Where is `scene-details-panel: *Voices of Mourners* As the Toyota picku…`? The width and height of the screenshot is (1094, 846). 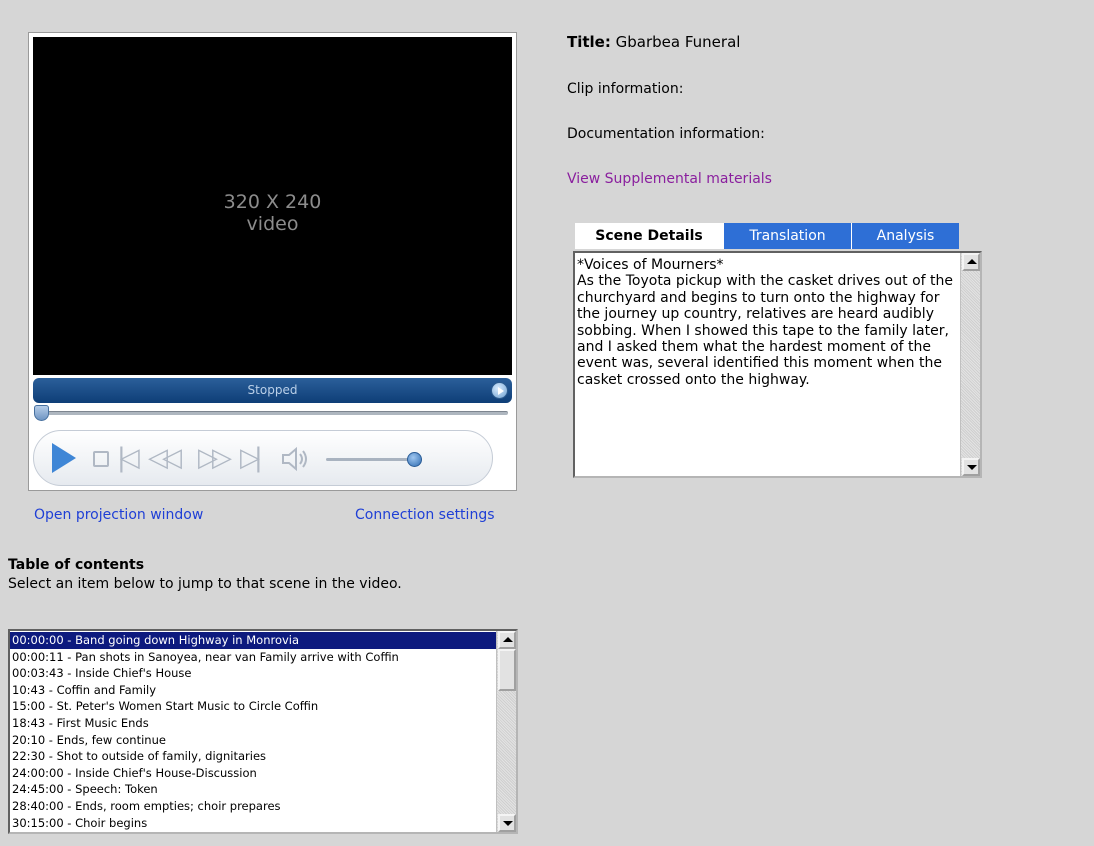 scene-details-panel: *Voices of Mourners* As the Toyota picku… is located at coordinates (777, 364).